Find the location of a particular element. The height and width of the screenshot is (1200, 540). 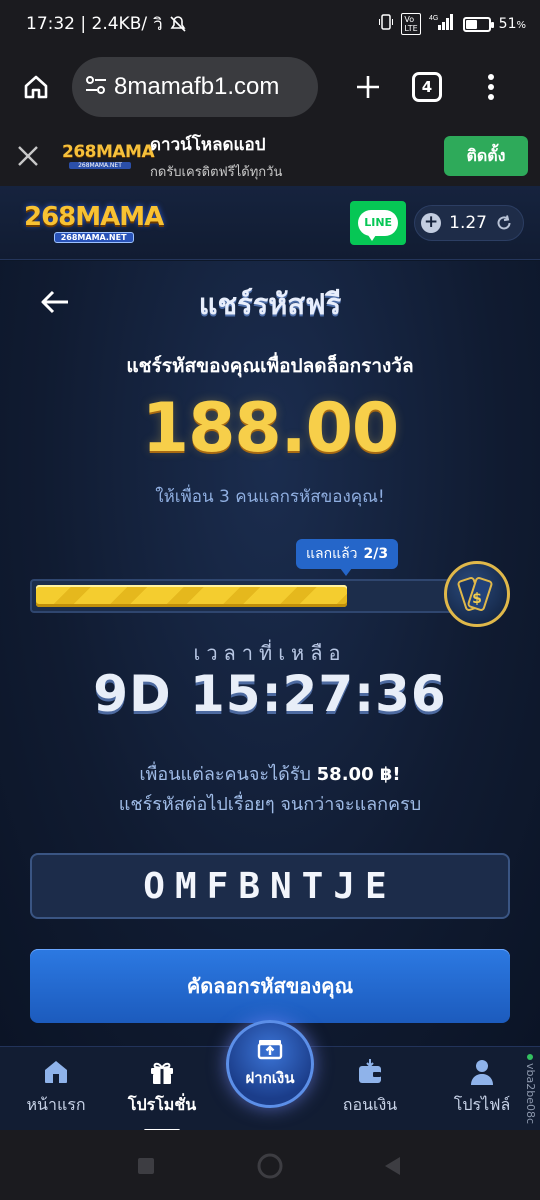

deposit-button: ฝากเงิน is located at coordinates (270, 1064).